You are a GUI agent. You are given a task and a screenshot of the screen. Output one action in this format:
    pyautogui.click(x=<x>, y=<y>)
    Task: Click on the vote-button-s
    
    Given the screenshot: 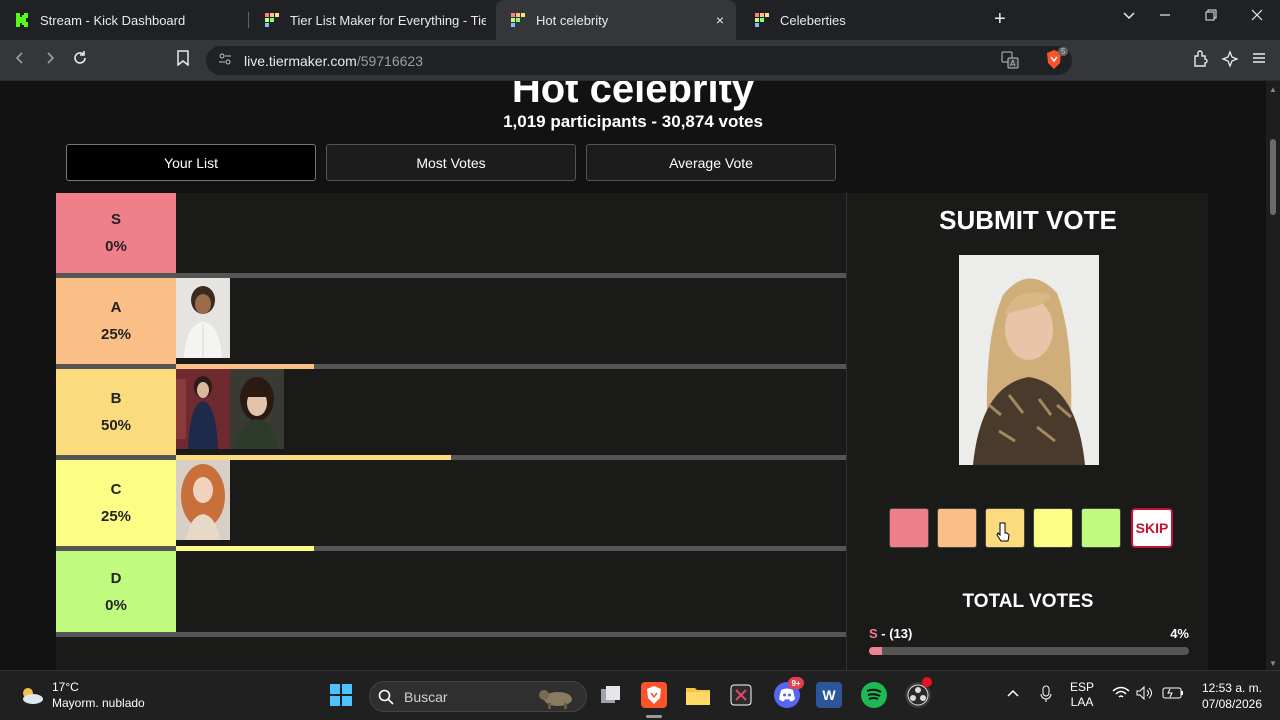 What is the action you would take?
    pyautogui.click(x=909, y=528)
    